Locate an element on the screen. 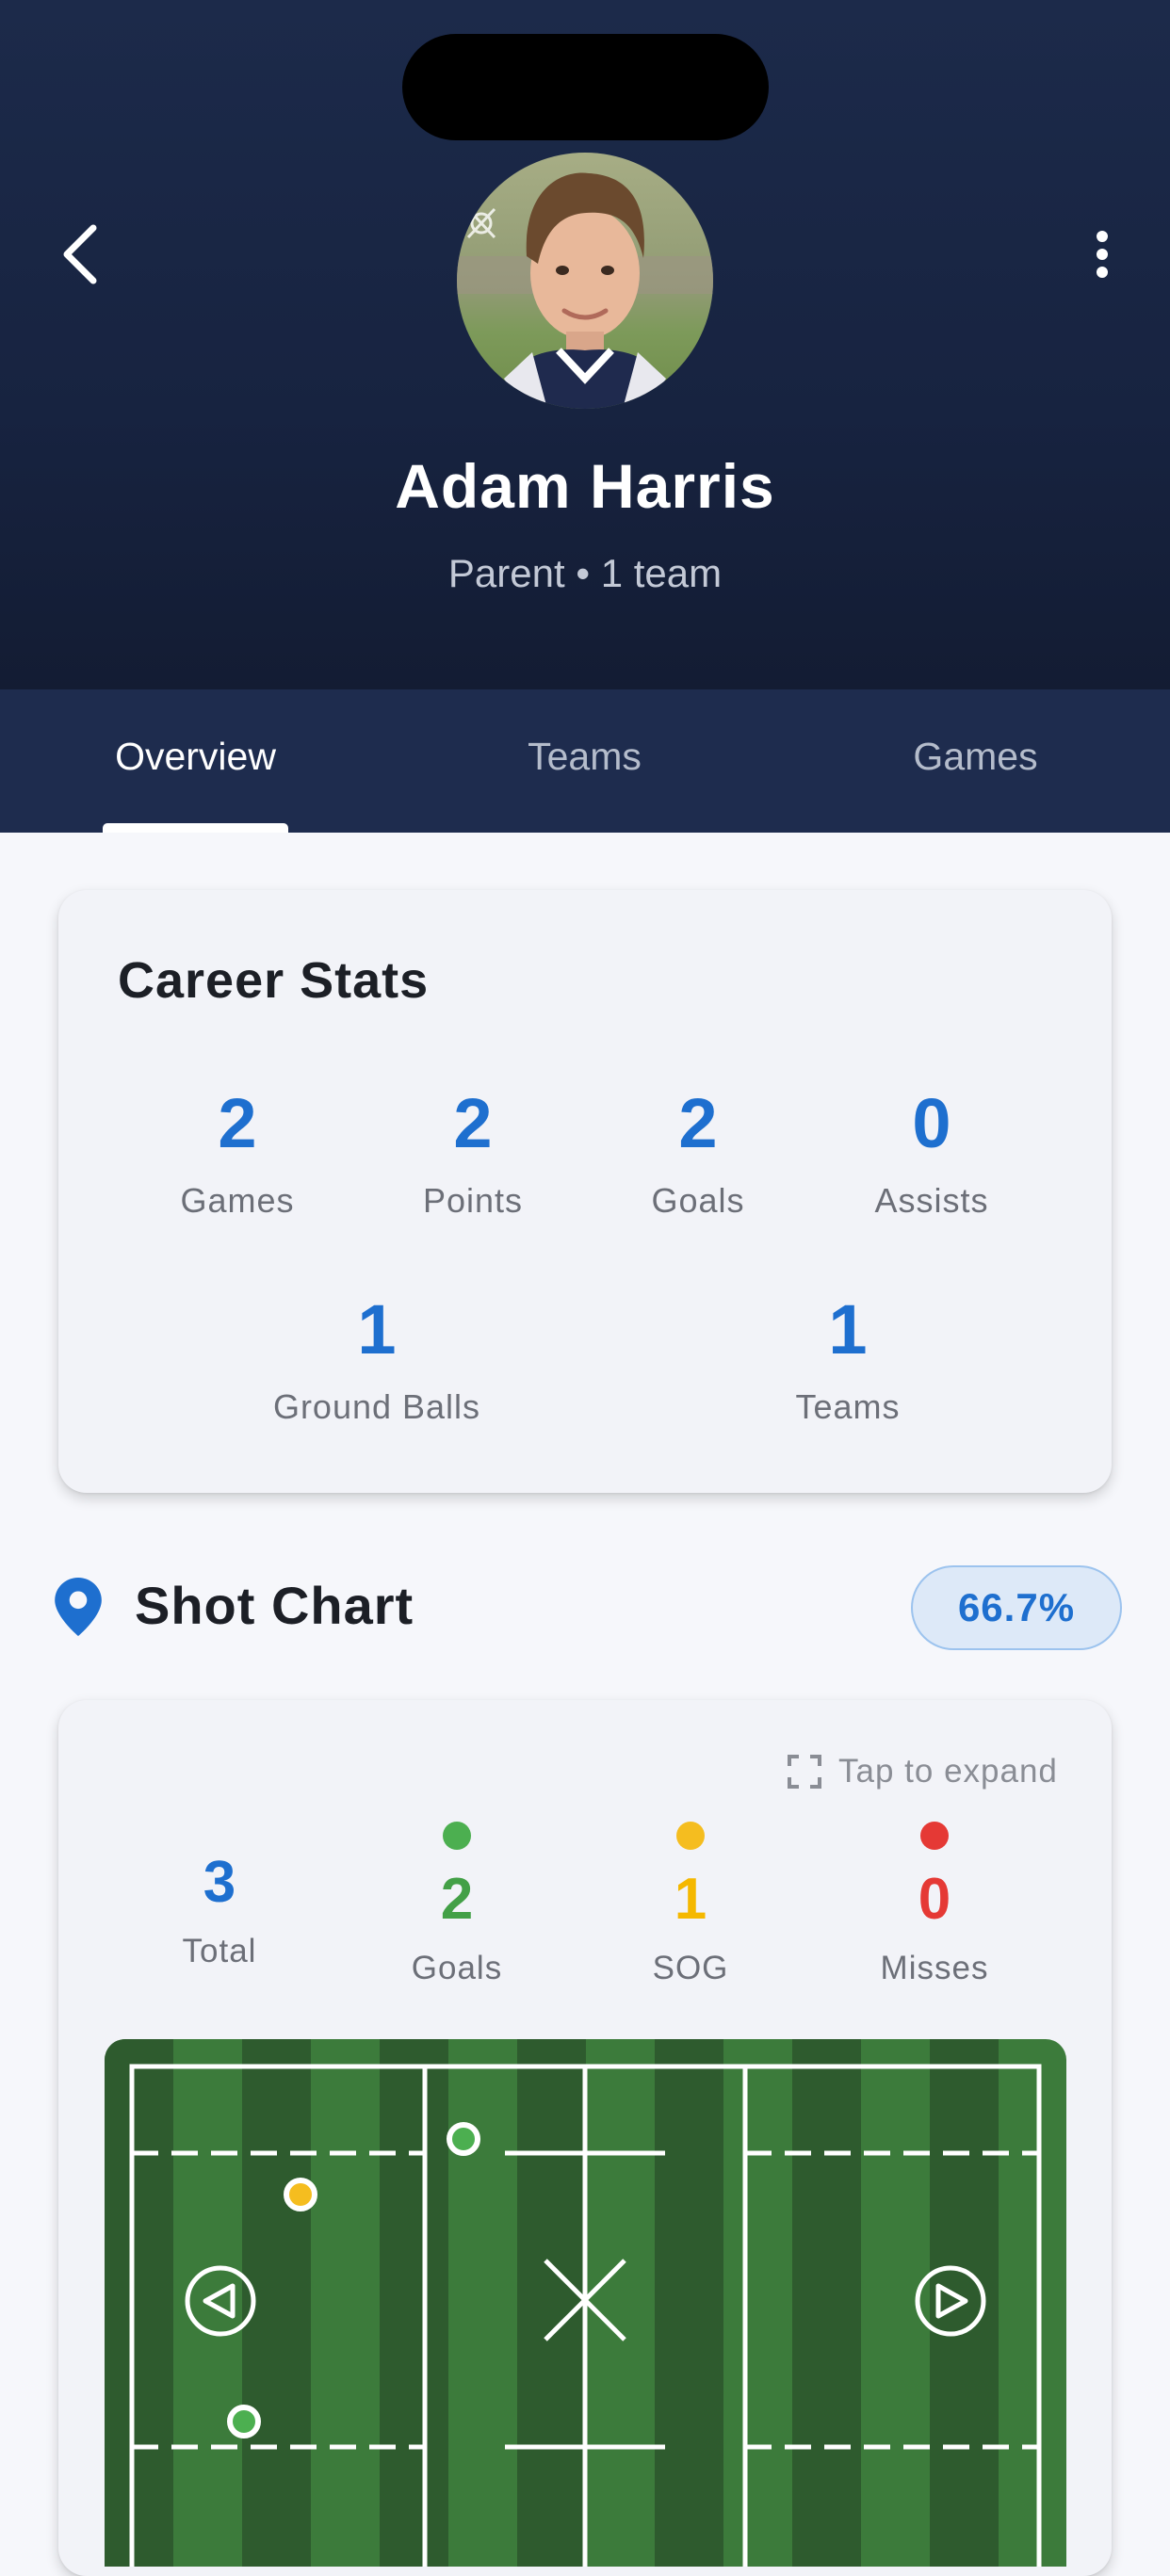 The height and width of the screenshot is (2576, 1170). chevron-left-icon is located at coordinates (80, 254).